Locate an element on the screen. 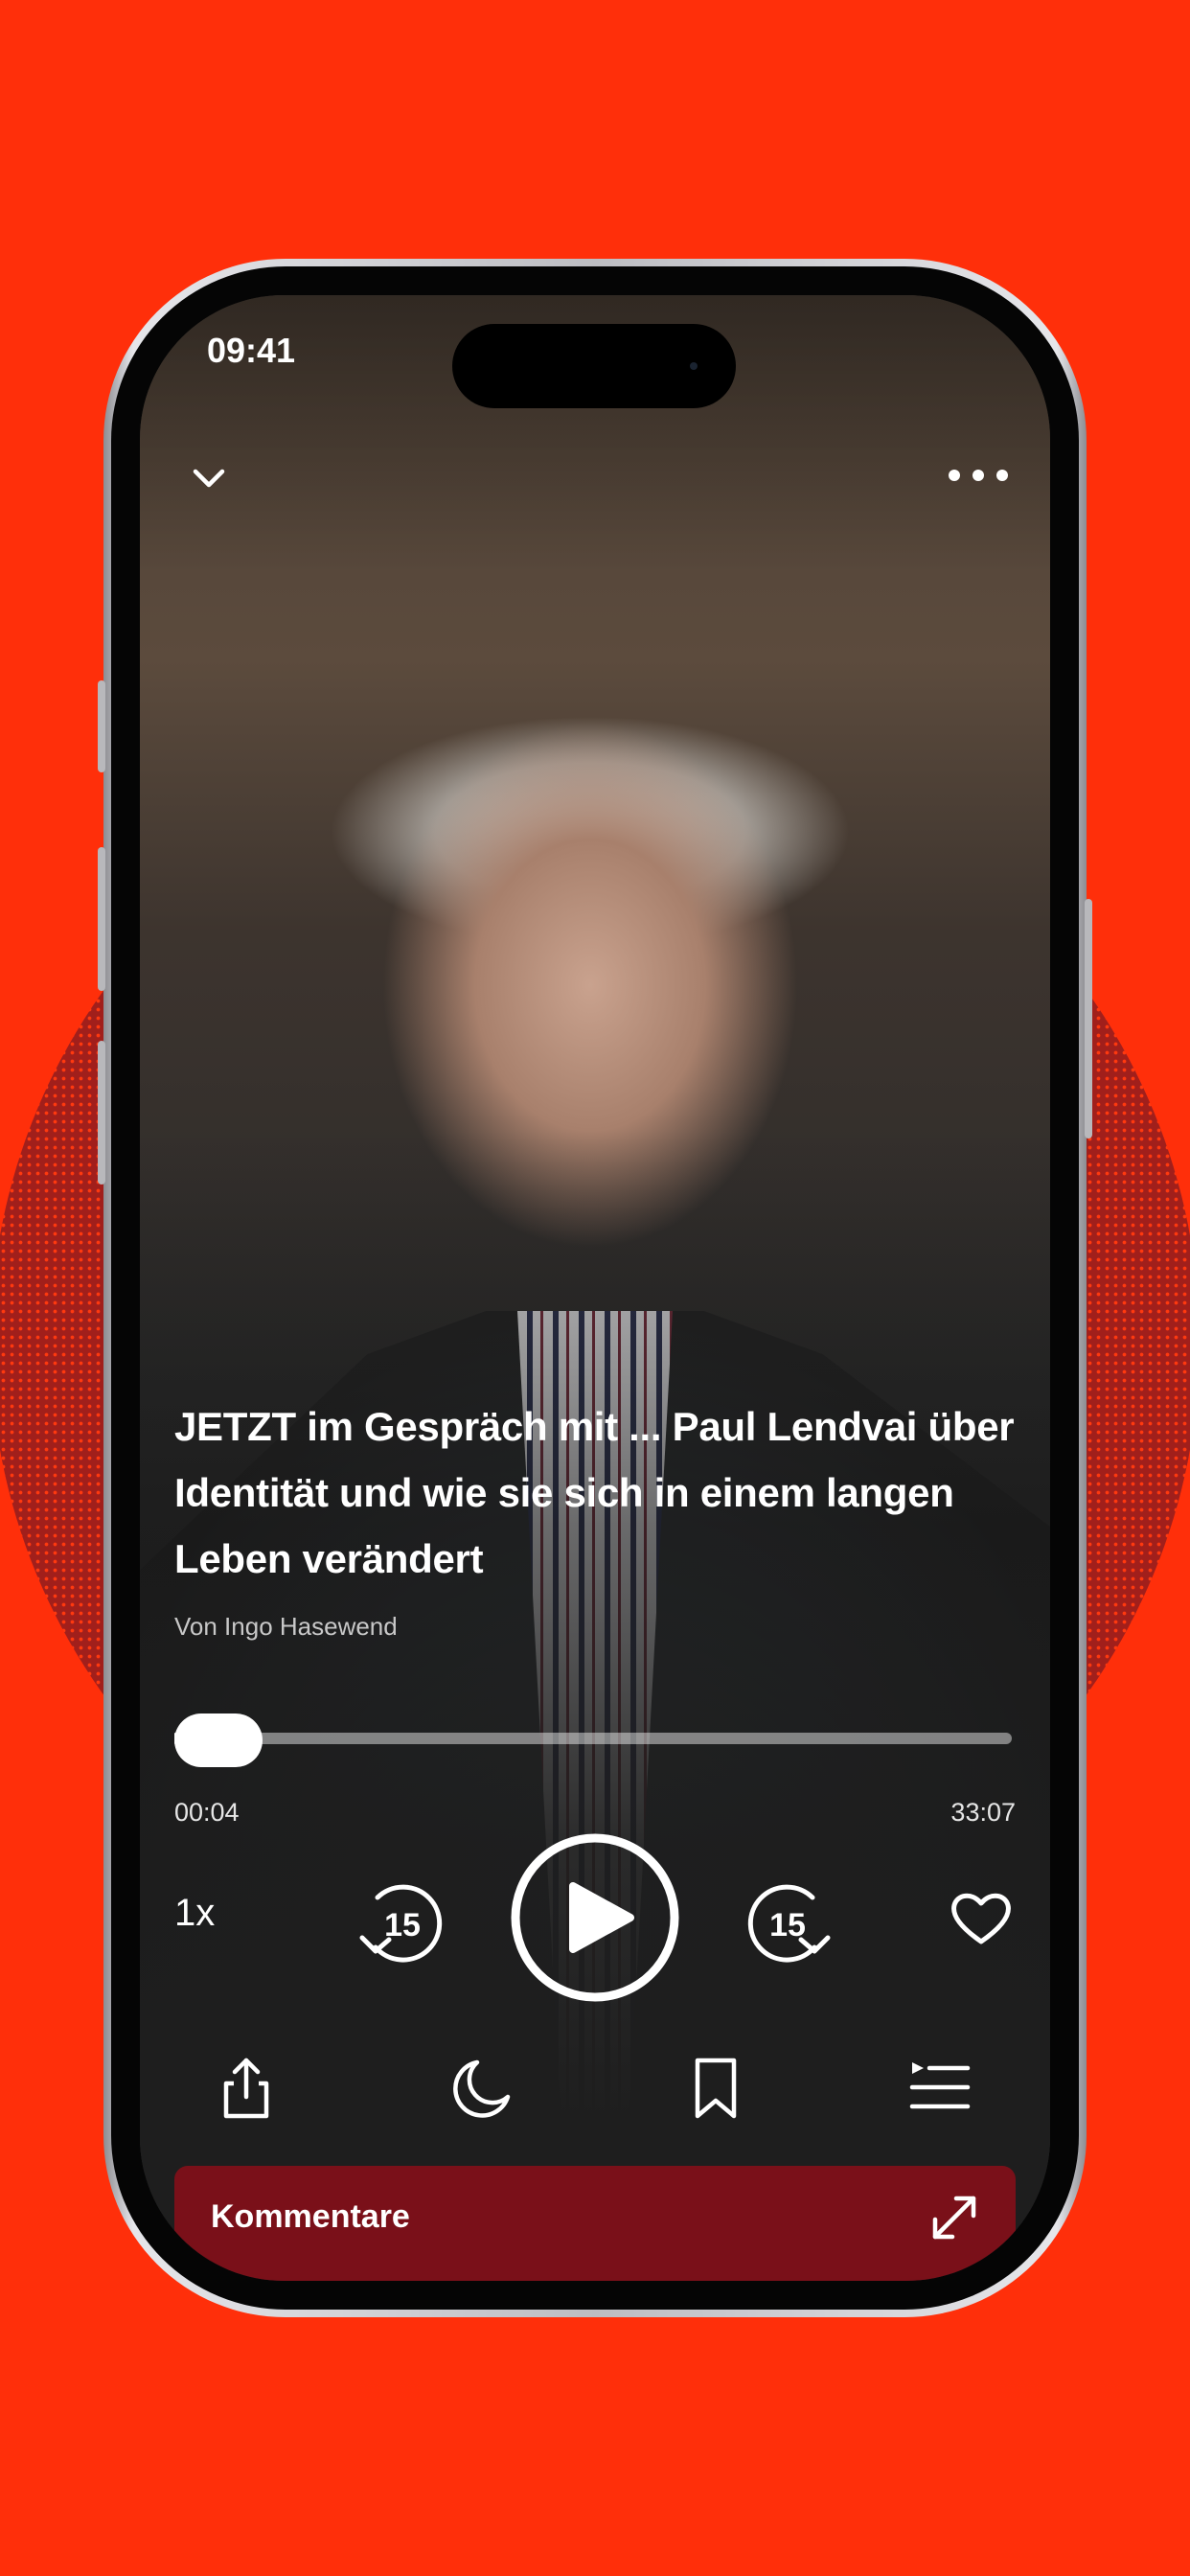 This screenshot has width=1190, height=2576. play-icon is located at coordinates (595, 1917).